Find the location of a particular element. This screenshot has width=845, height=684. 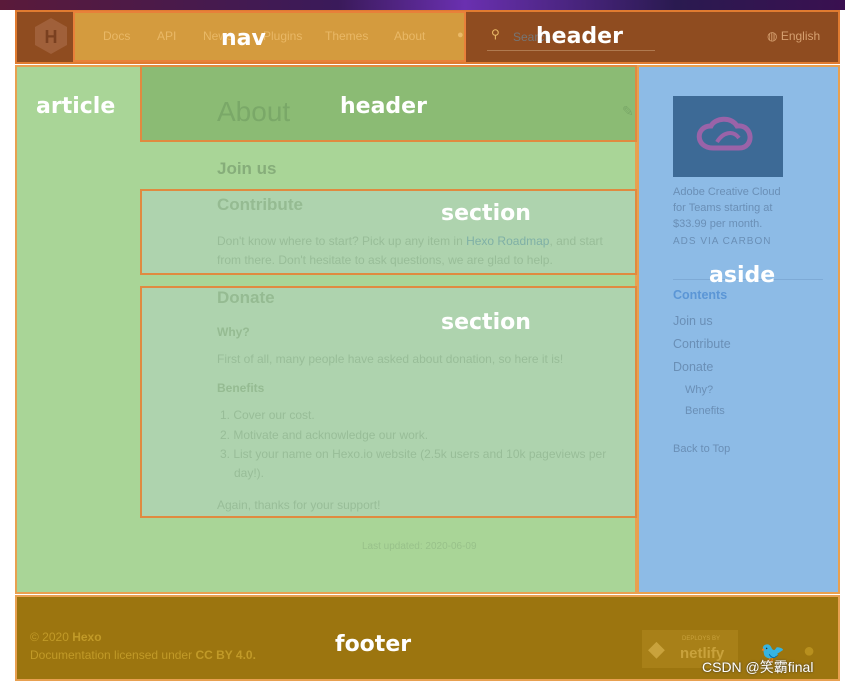

toc-item-benefits: Benefits is located at coordinates (705, 411).